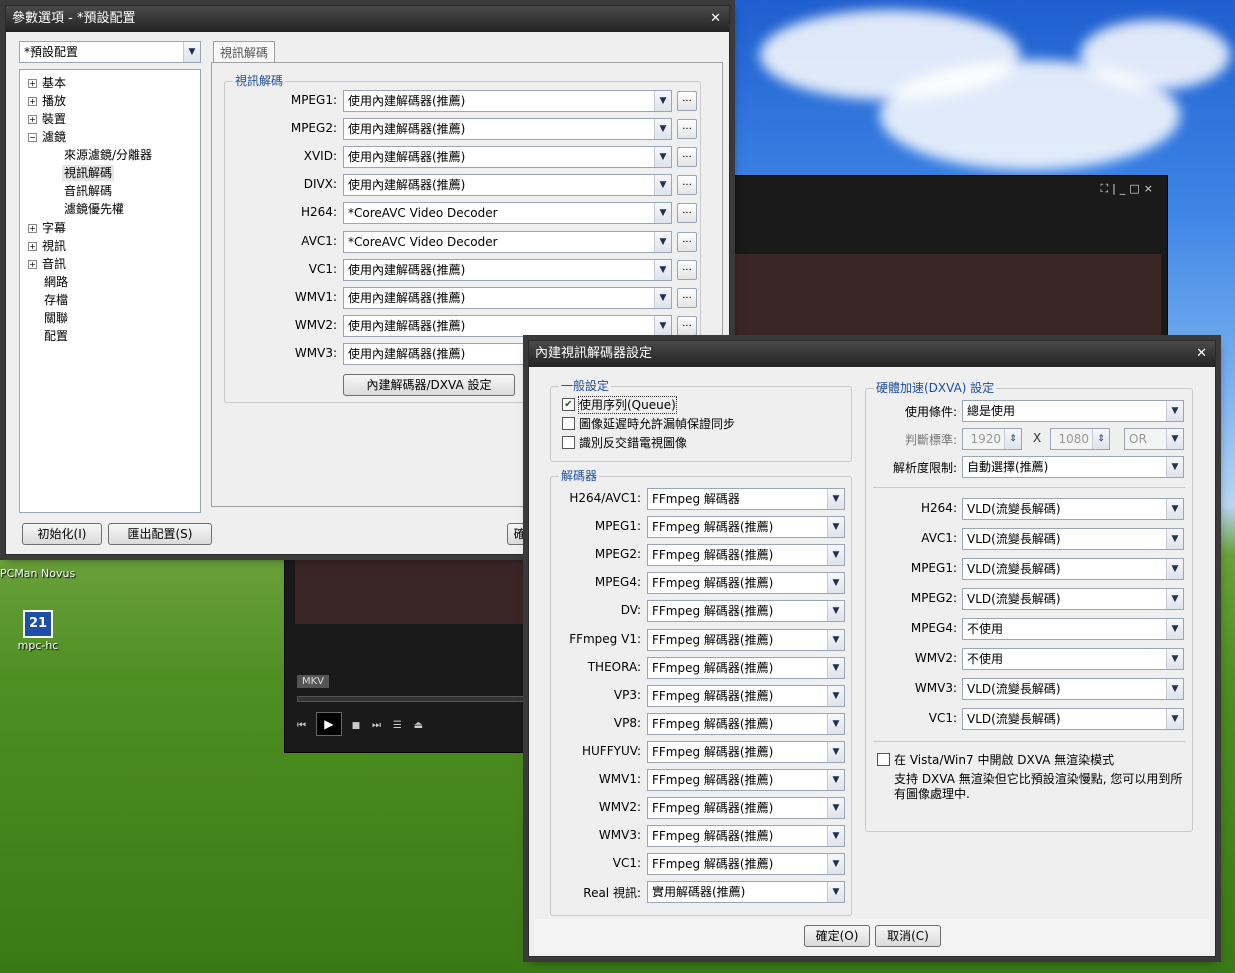 This screenshot has width=1235, height=973. Describe the element at coordinates (47, 246) in the screenshot. I see `tree-item-video: + 視訊` at that location.